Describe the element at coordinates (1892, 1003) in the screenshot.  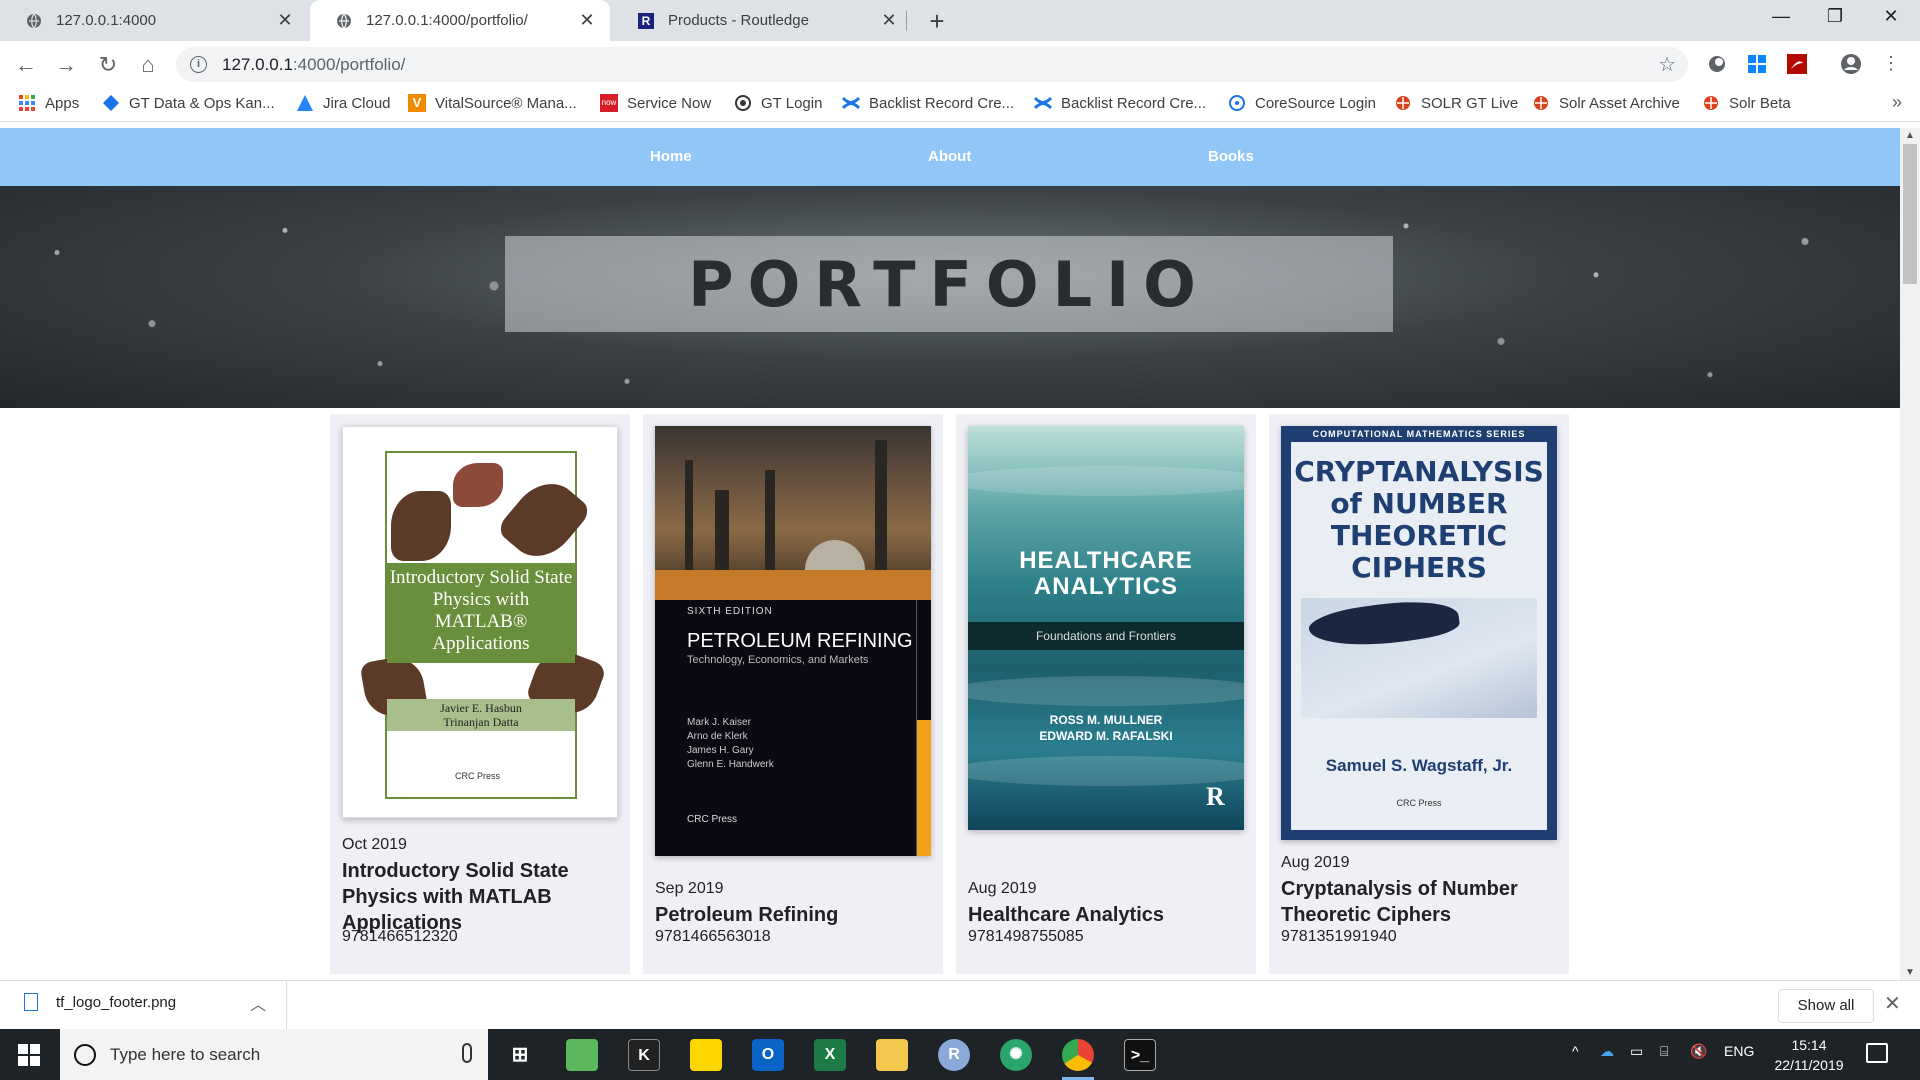
I see `close-download-bar-icon: ✕` at that location.